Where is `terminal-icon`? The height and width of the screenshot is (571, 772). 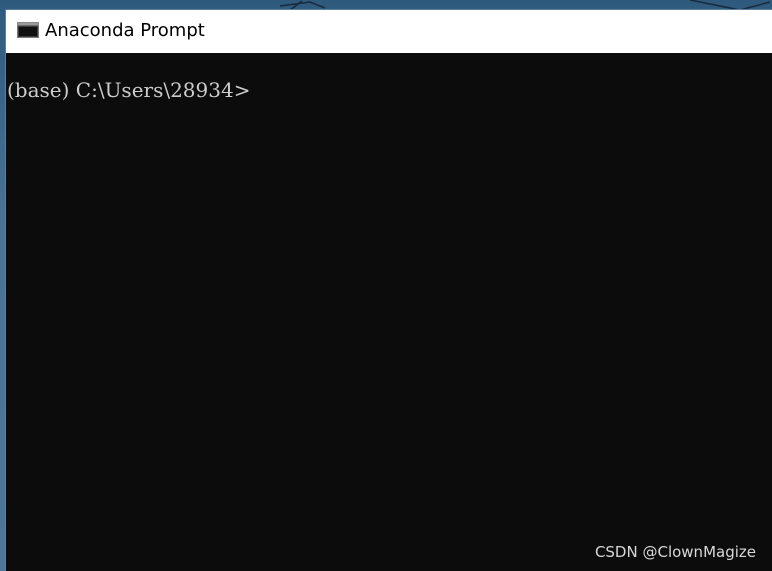
terminal-icon is located at coordinates (28, 30).